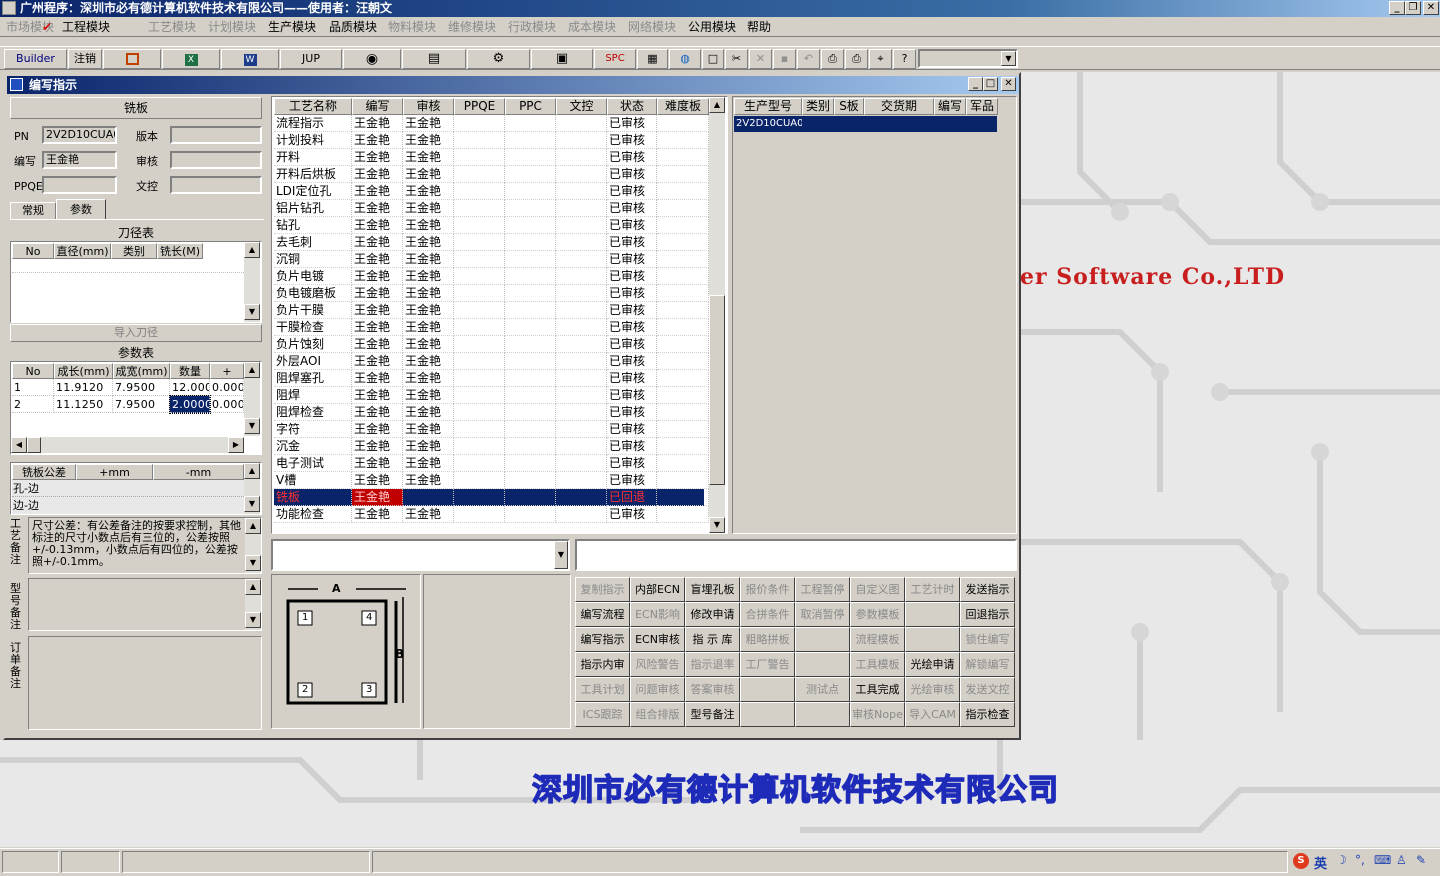 This screenshot has height=876, width=1440. What do you see at coordinates (498, 59) in the screenshot?
I see `network-button: ⚙` at bounding box center [498, 59].